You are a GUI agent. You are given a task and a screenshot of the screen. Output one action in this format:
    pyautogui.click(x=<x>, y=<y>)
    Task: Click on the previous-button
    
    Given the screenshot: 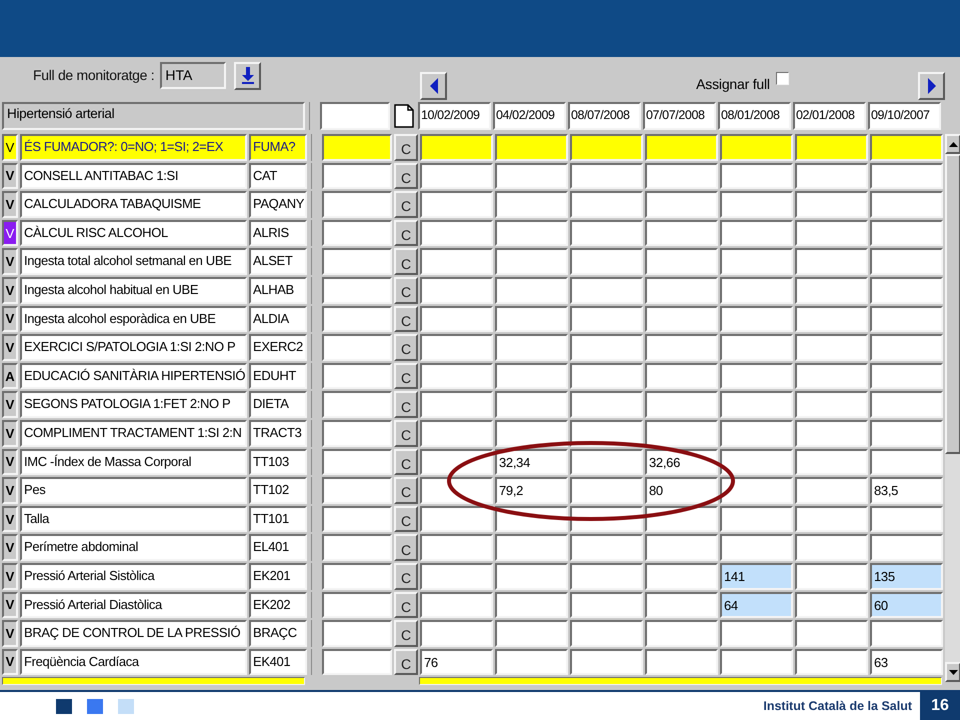 What is the action you would take?
    pyautogui.click(x=433, y=86)
    